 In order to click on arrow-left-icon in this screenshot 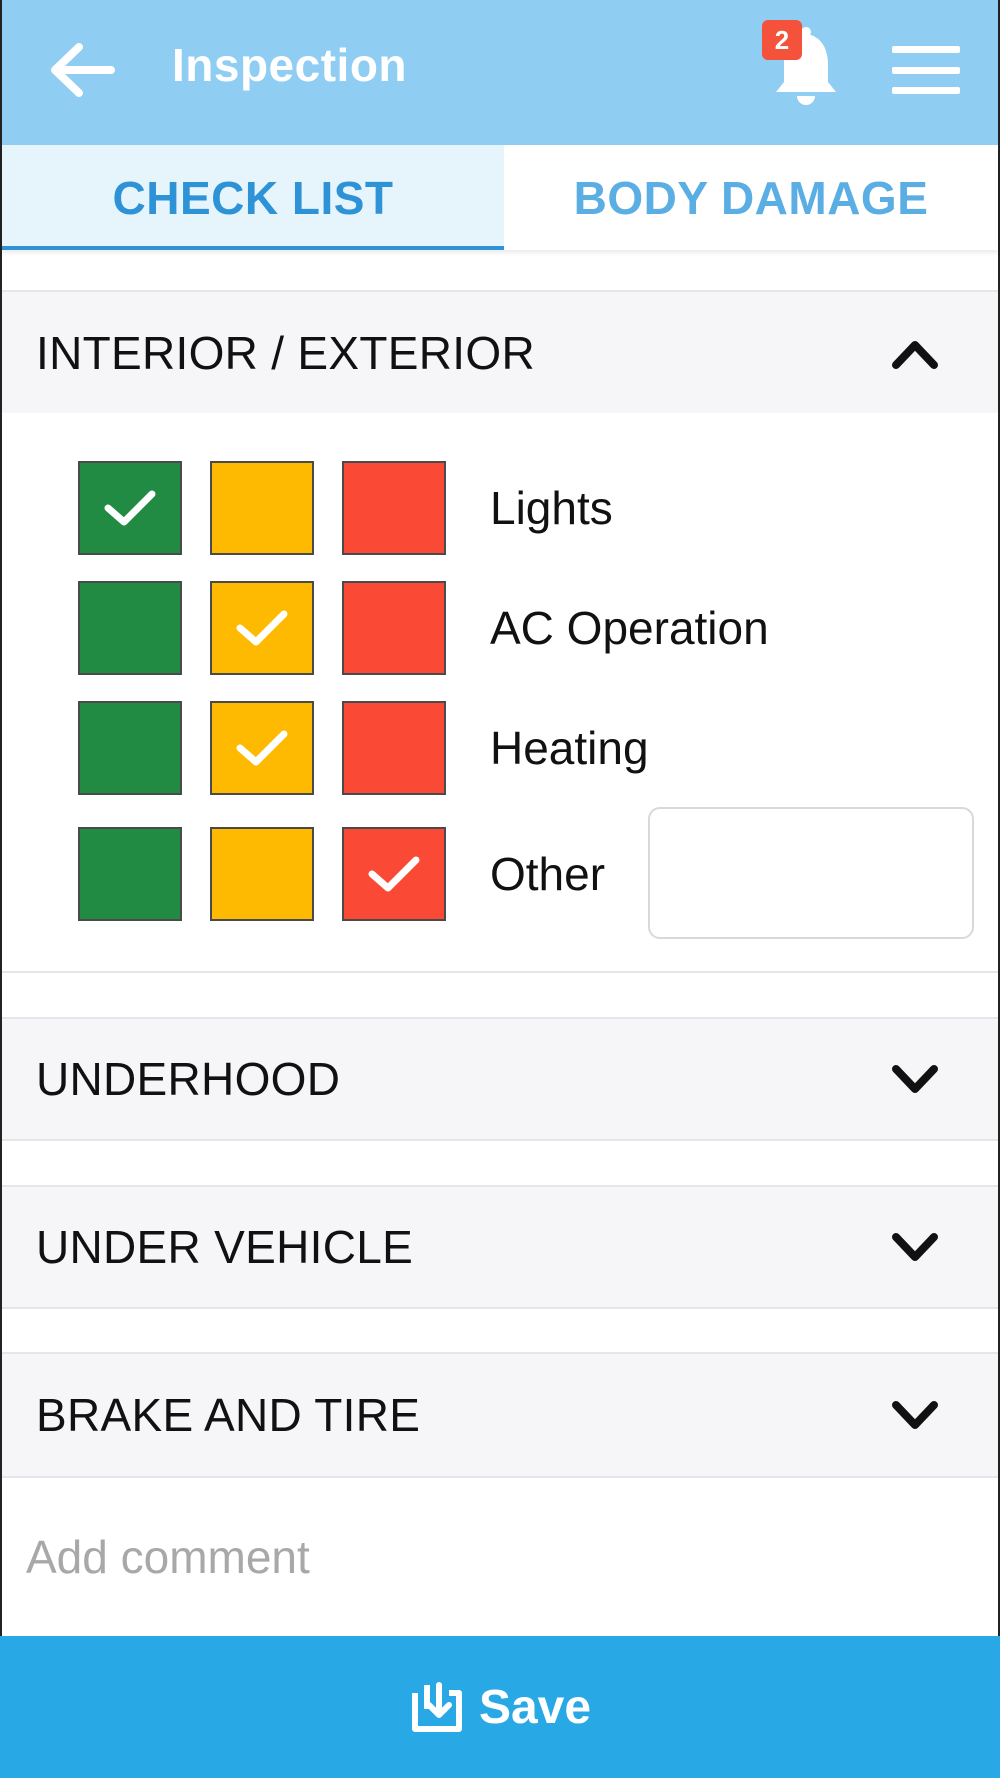, I will do `click(83, 70)`.